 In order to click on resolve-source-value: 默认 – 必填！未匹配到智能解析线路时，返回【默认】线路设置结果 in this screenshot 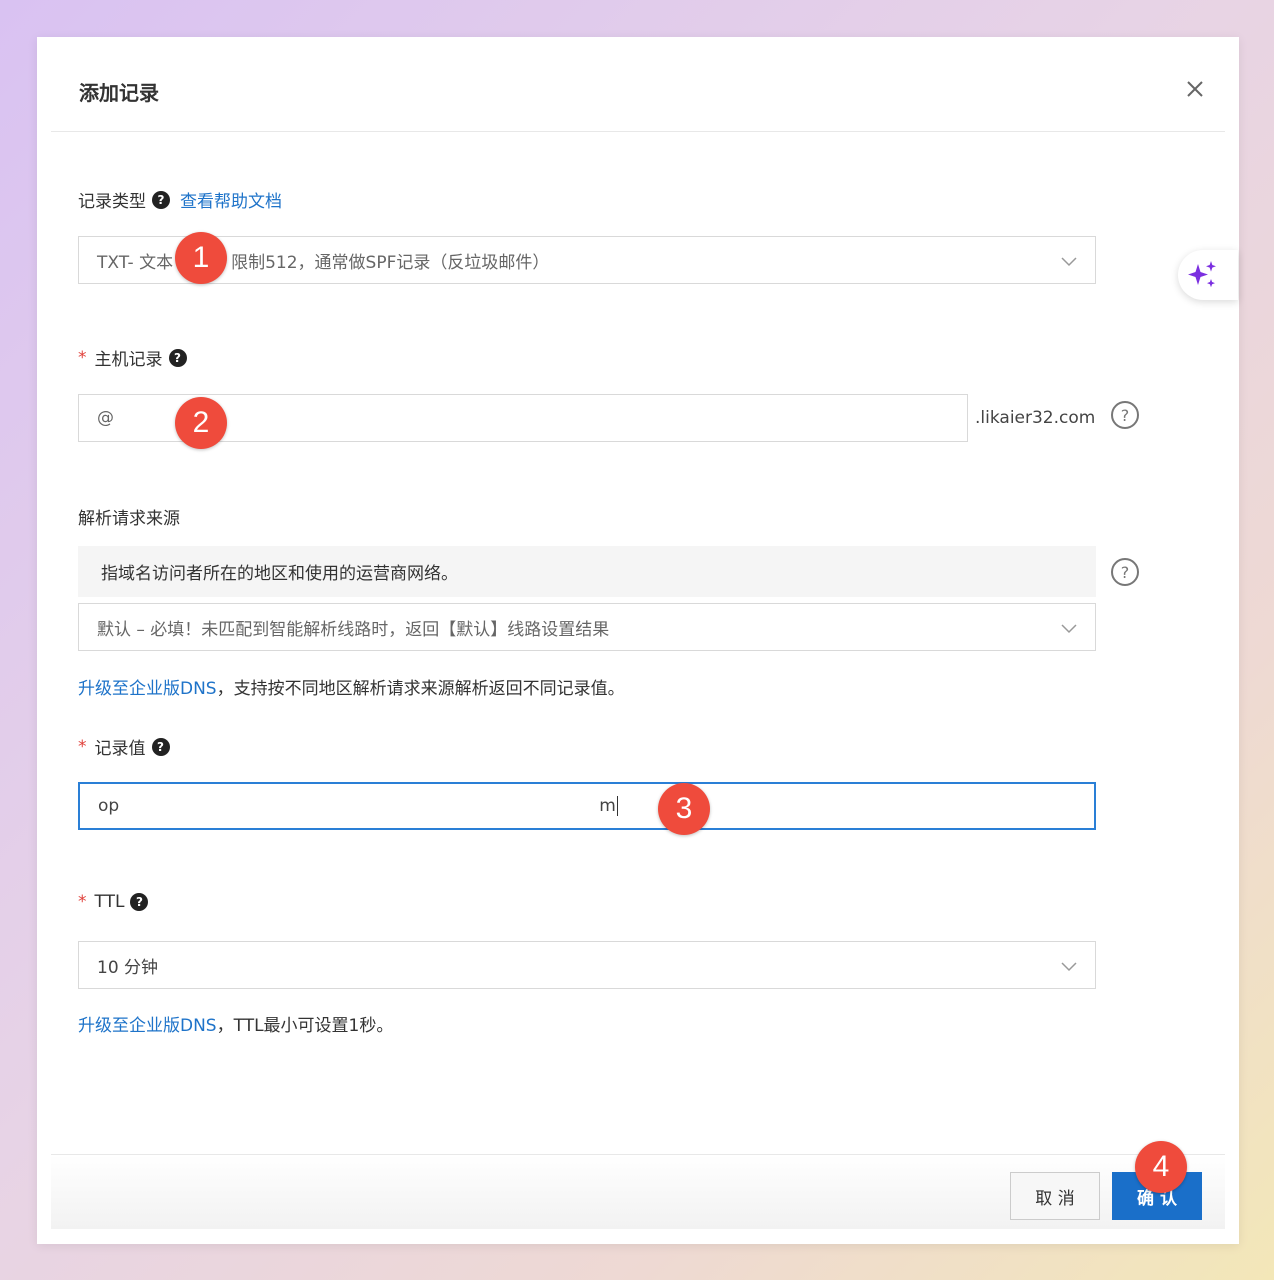, I will do `click(353, 629)`.